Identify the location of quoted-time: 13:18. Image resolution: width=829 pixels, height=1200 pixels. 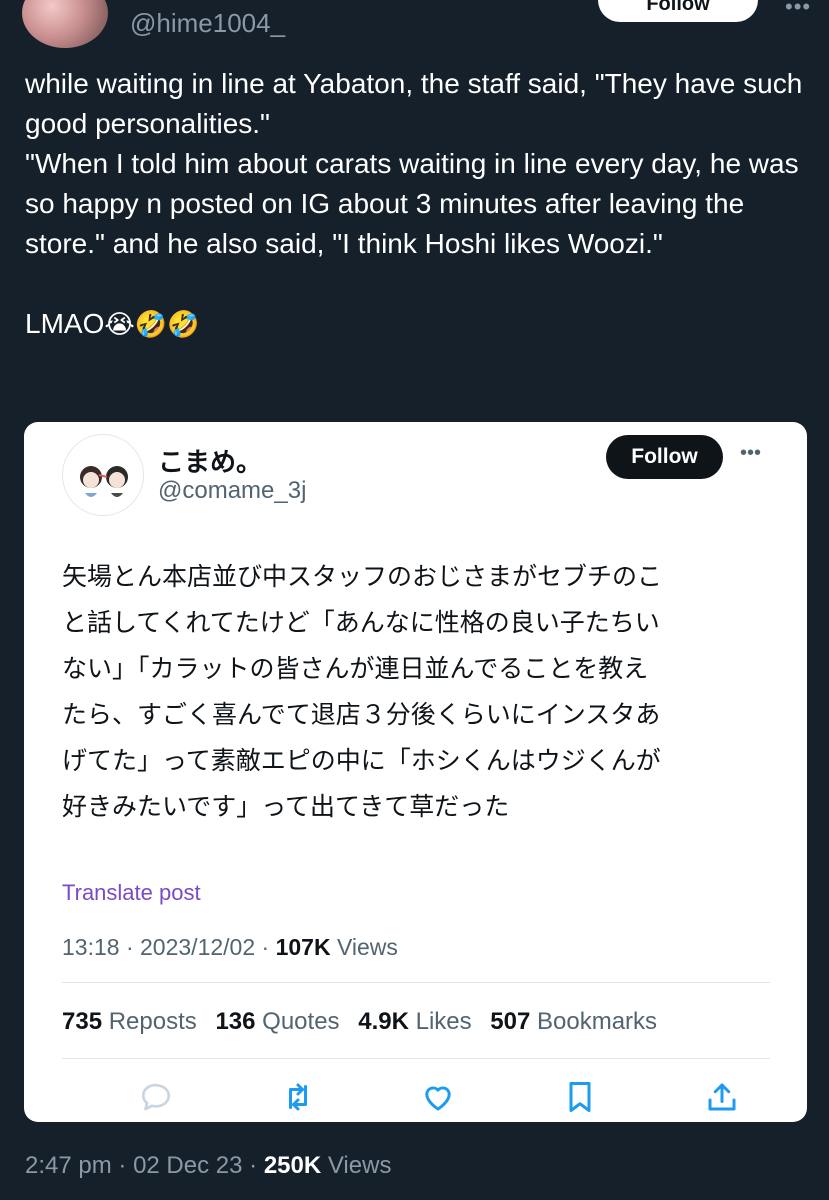
(91, 947).